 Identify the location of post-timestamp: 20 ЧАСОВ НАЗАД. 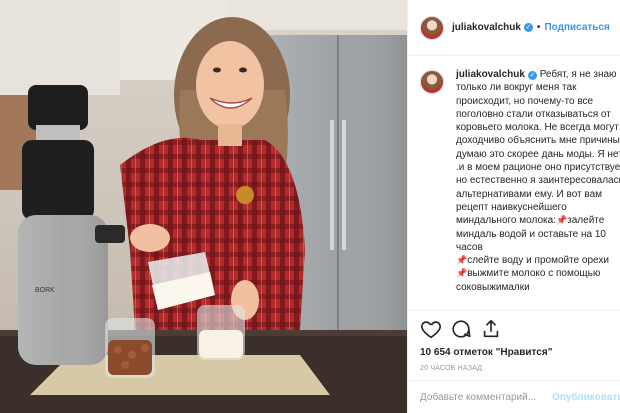
(451, 368).